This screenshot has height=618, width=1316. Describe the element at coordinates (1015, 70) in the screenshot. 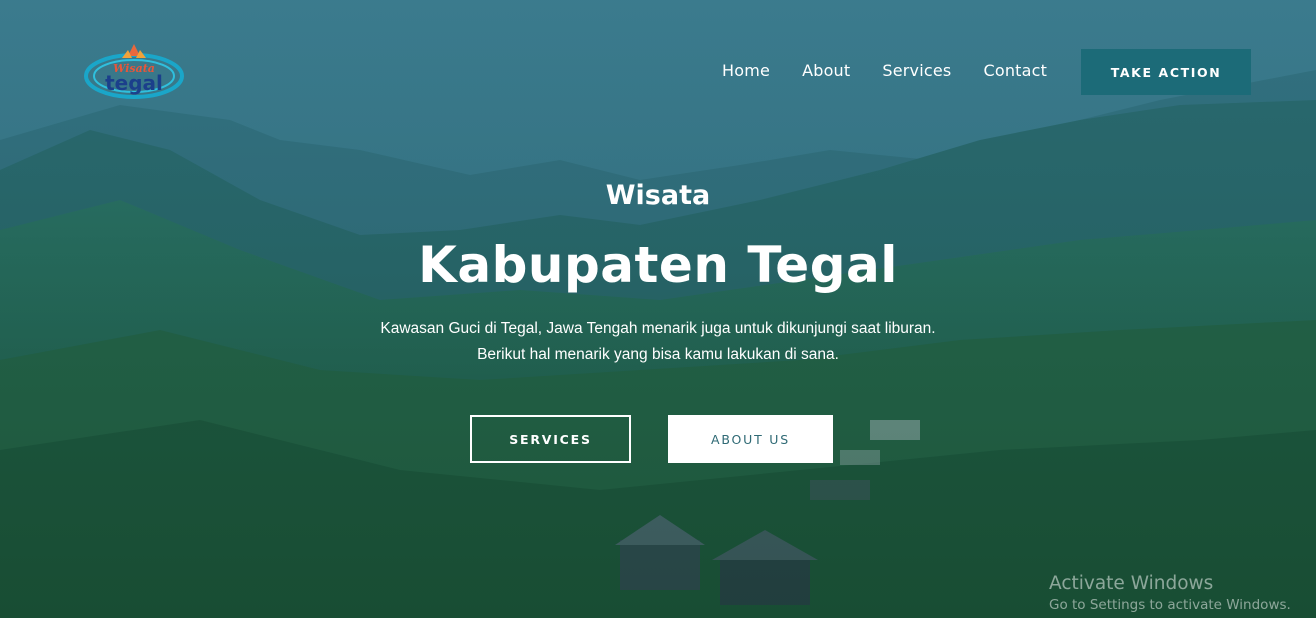

I see `nav-item-contact: Contact` at that location.